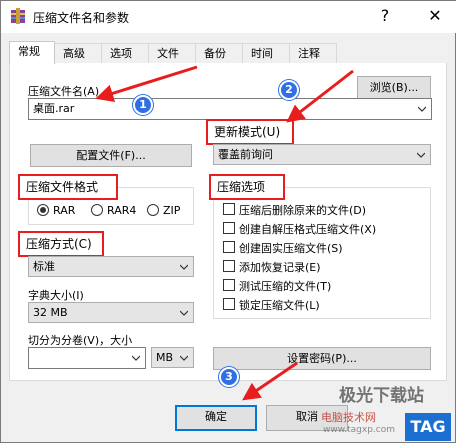 The height and width of the screenshot is (443, 456). What do you see at coordinates (143, 105) in the screenshot?
I see `step-badge-1: 1` at bounding box center [143, 105].